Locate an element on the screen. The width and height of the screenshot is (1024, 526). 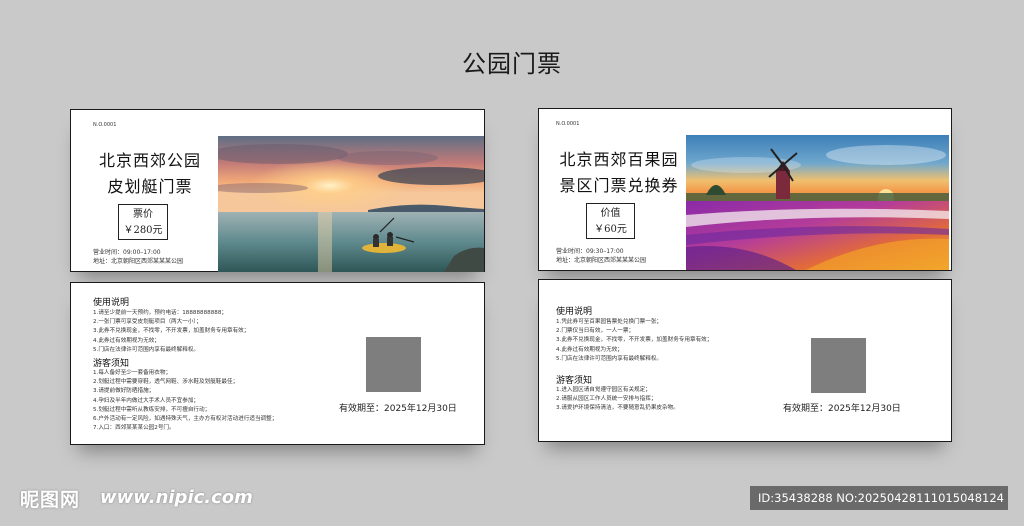
ticket-title: 北京西郊公园 皮划艇门票 is located at coordinates (150, 174).